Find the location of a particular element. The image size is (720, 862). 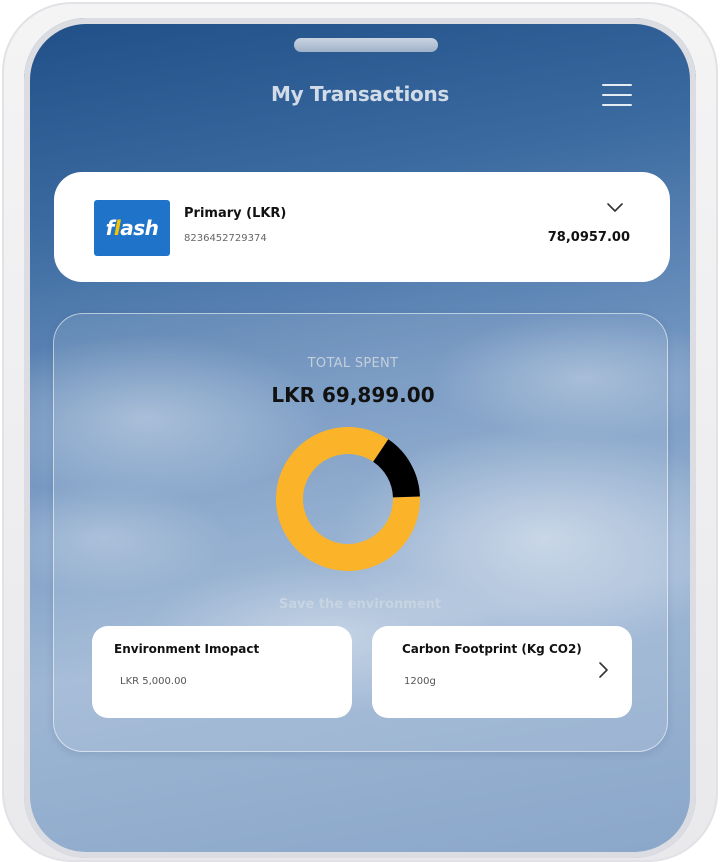

phone-notch is located at coordinates (366, 45).